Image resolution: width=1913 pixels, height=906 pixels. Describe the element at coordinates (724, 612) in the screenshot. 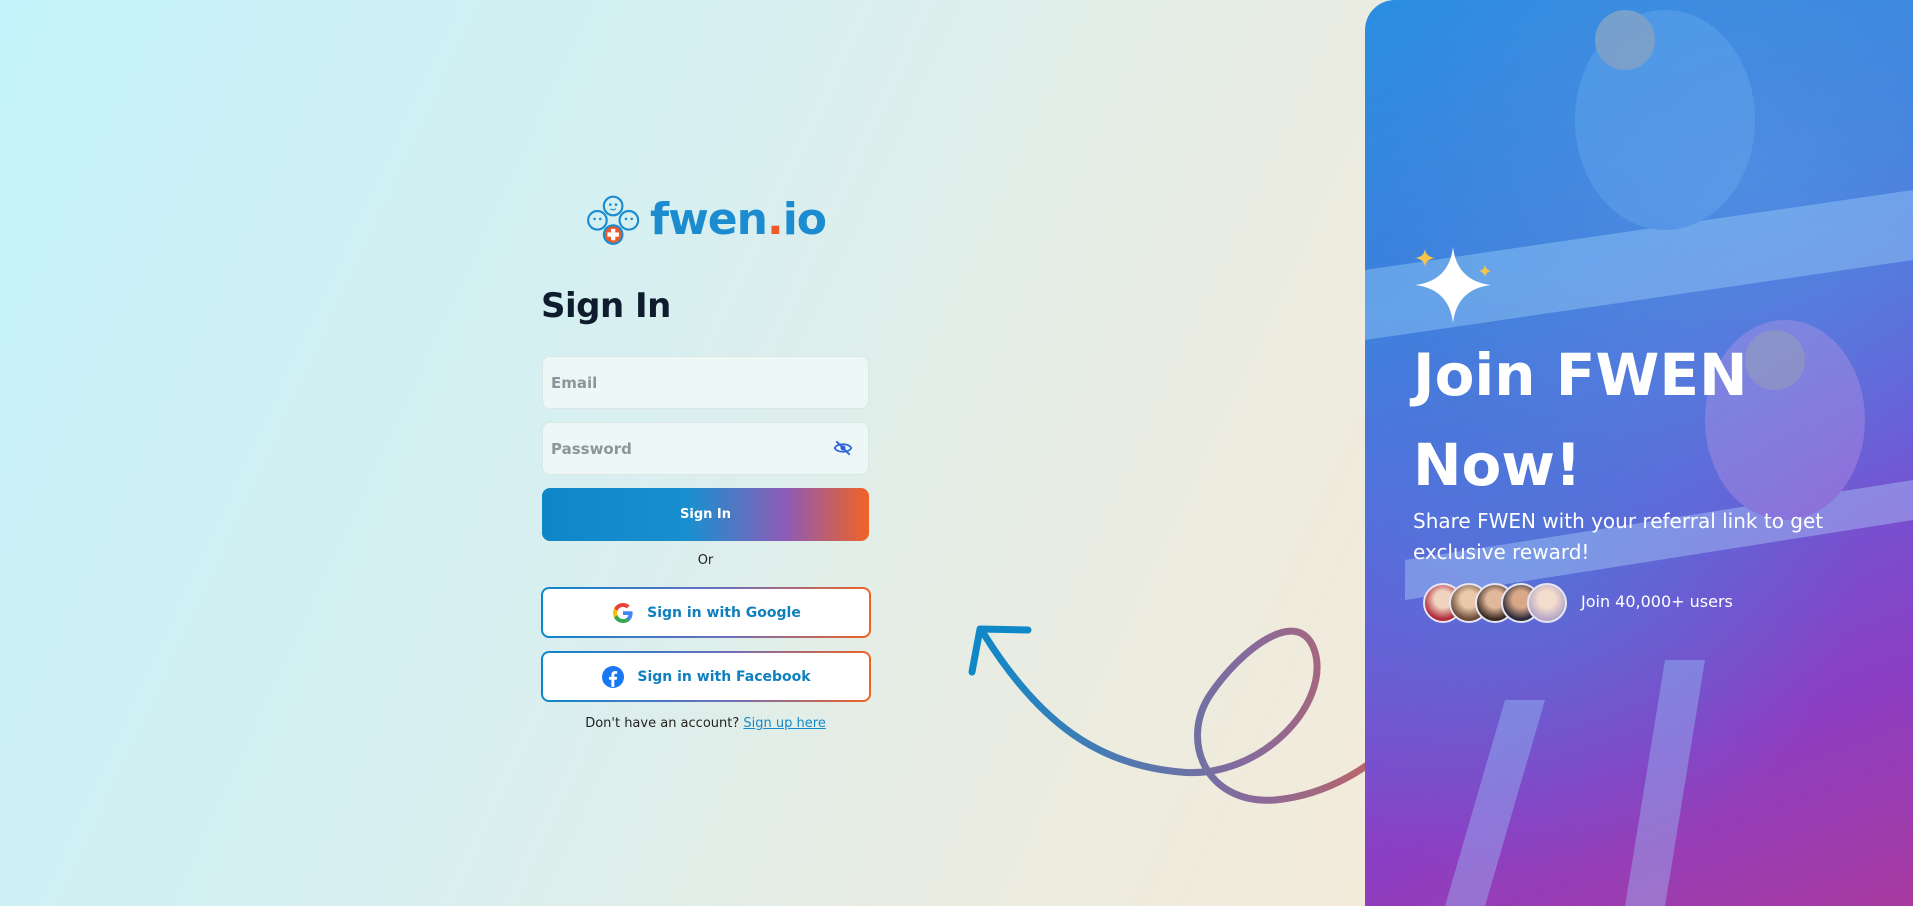

I see `google-button-label: Sign in with Google` at that location.